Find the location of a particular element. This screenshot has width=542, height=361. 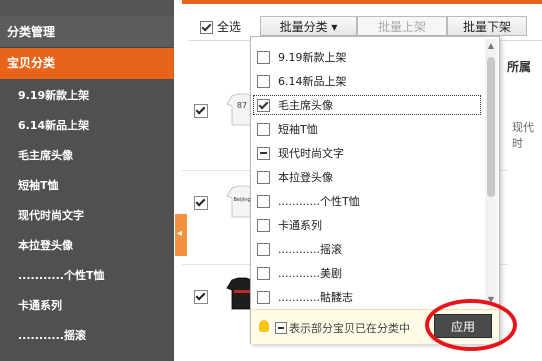

option-label: ............个性T恤 is located at coordinates (319, 201).